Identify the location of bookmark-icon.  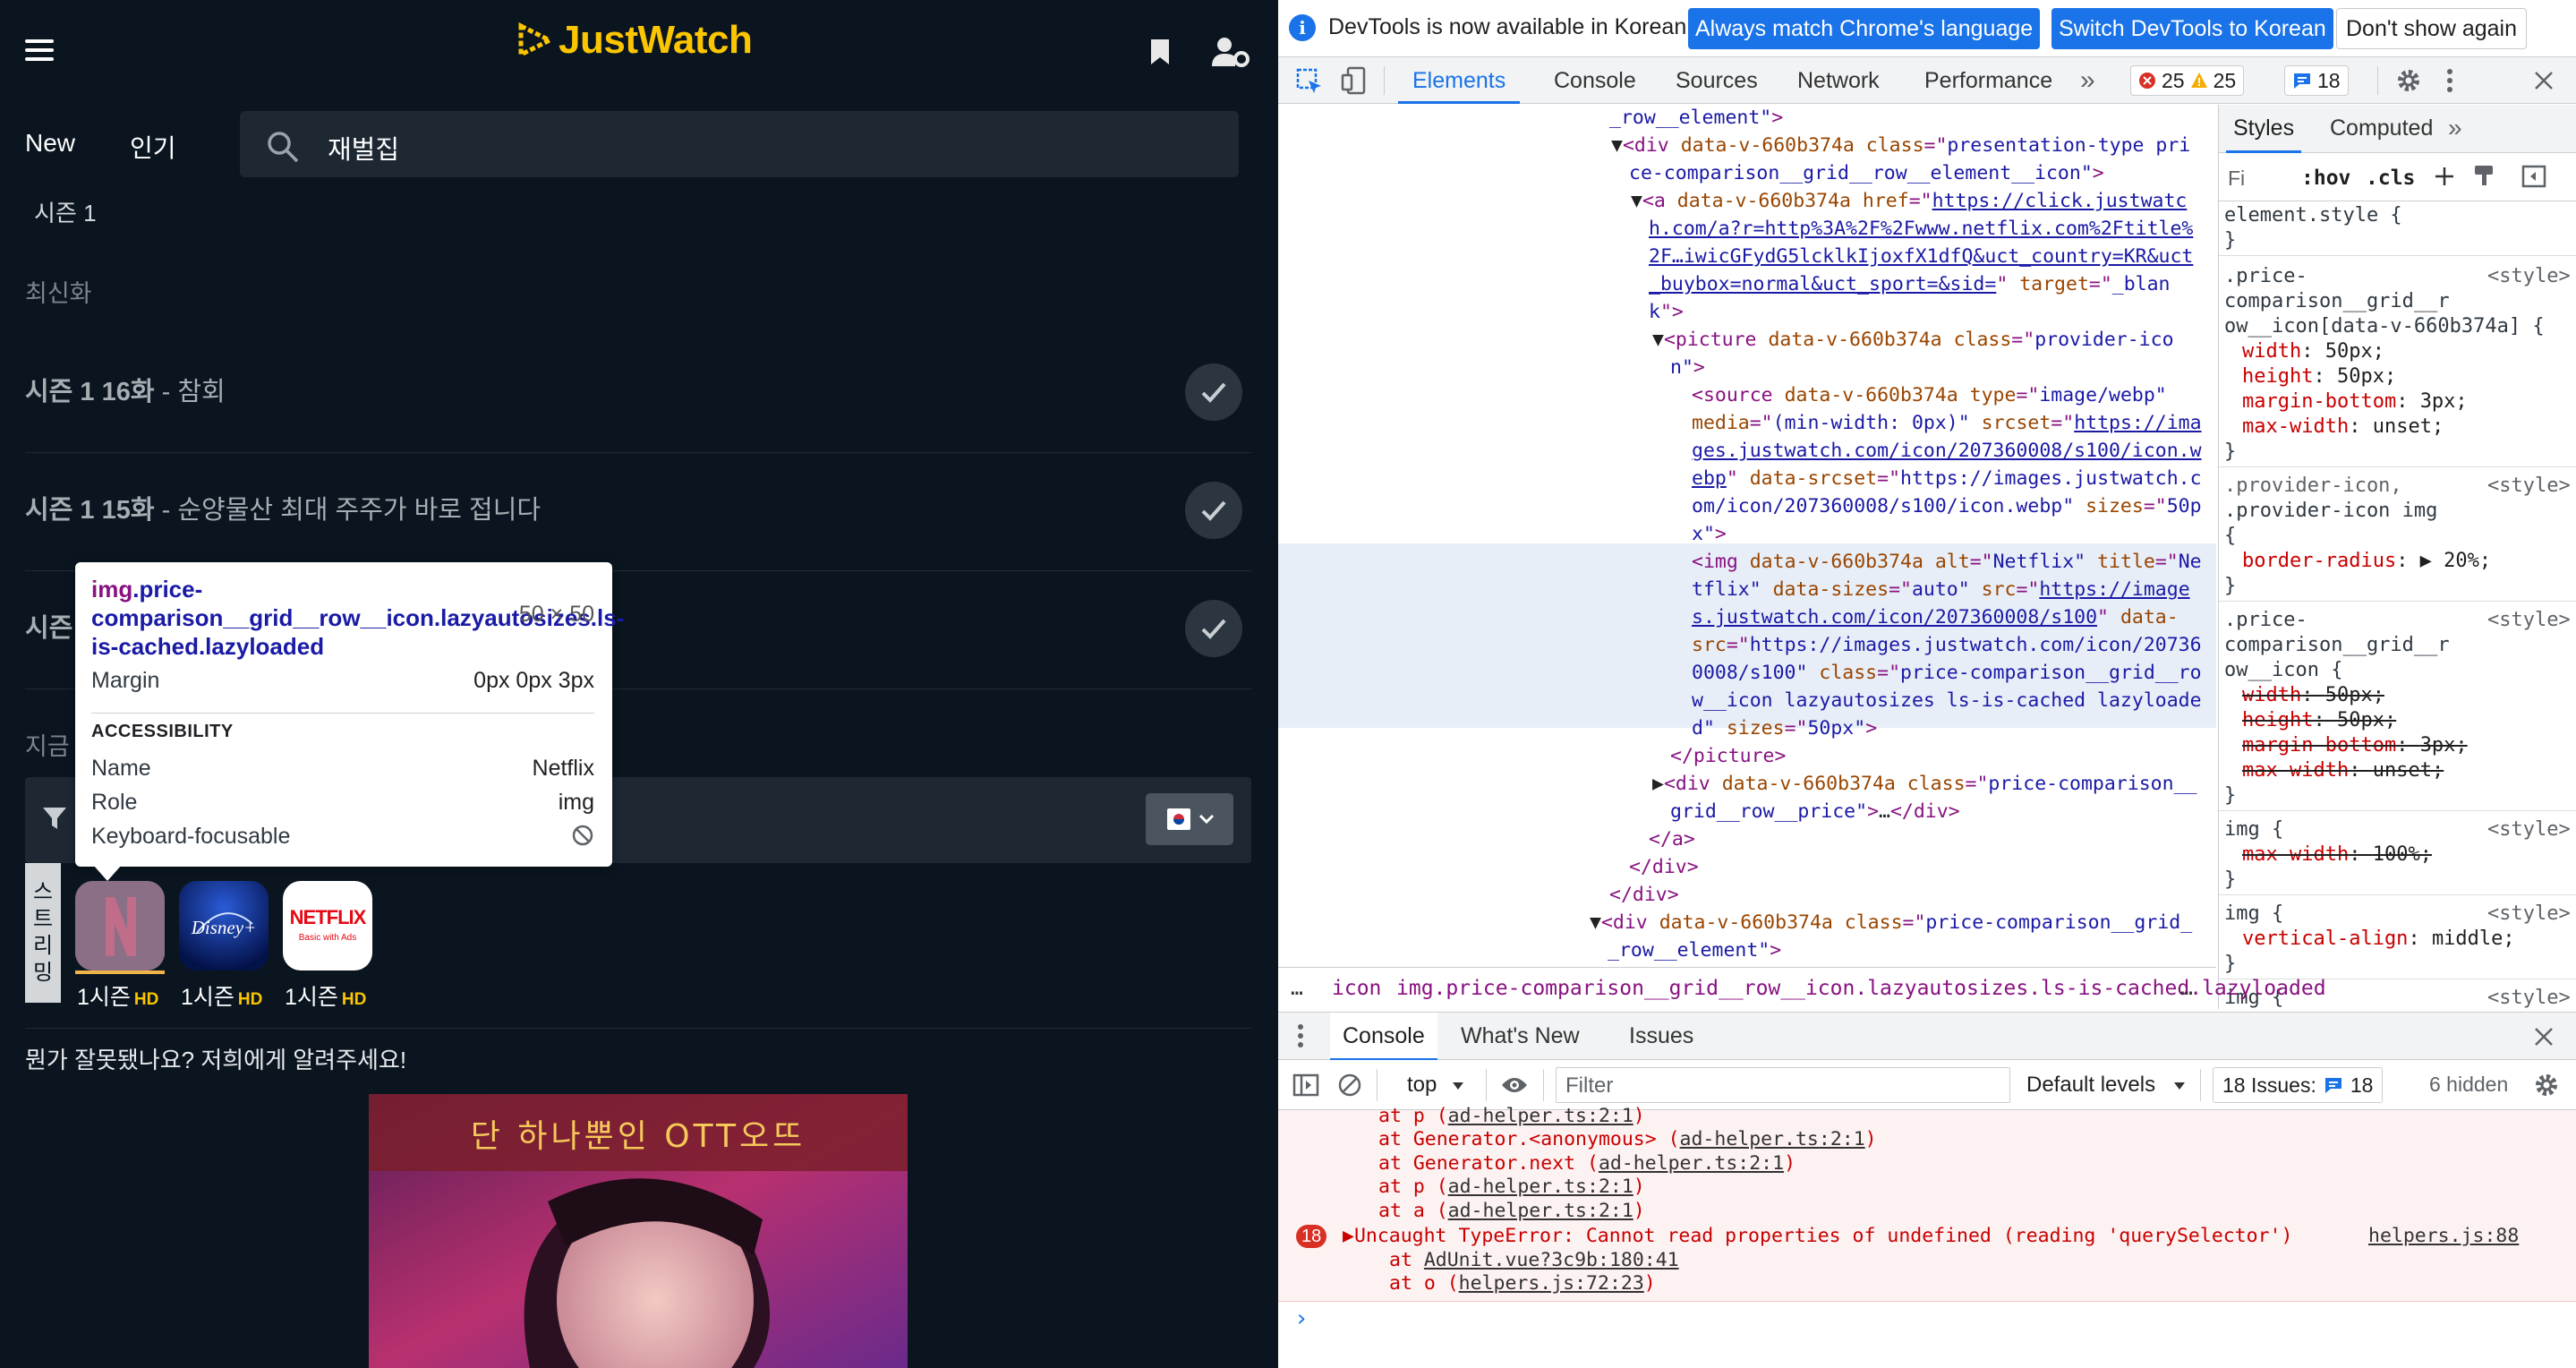
(1160, 52).